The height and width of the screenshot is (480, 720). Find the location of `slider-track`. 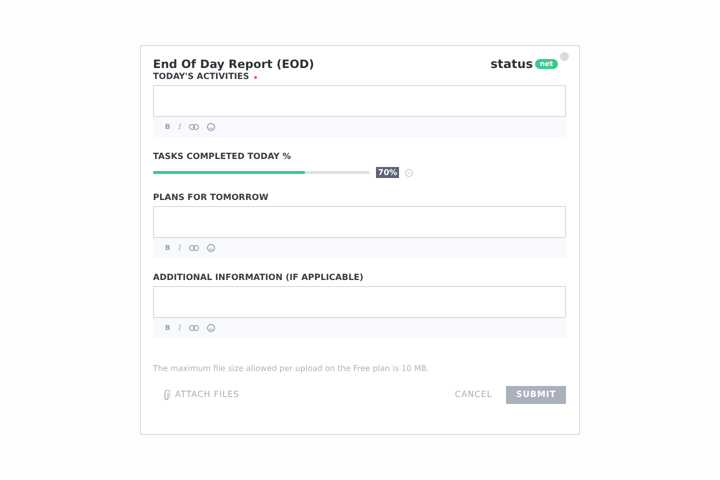

slider-track is located at coordinates (261, 172).